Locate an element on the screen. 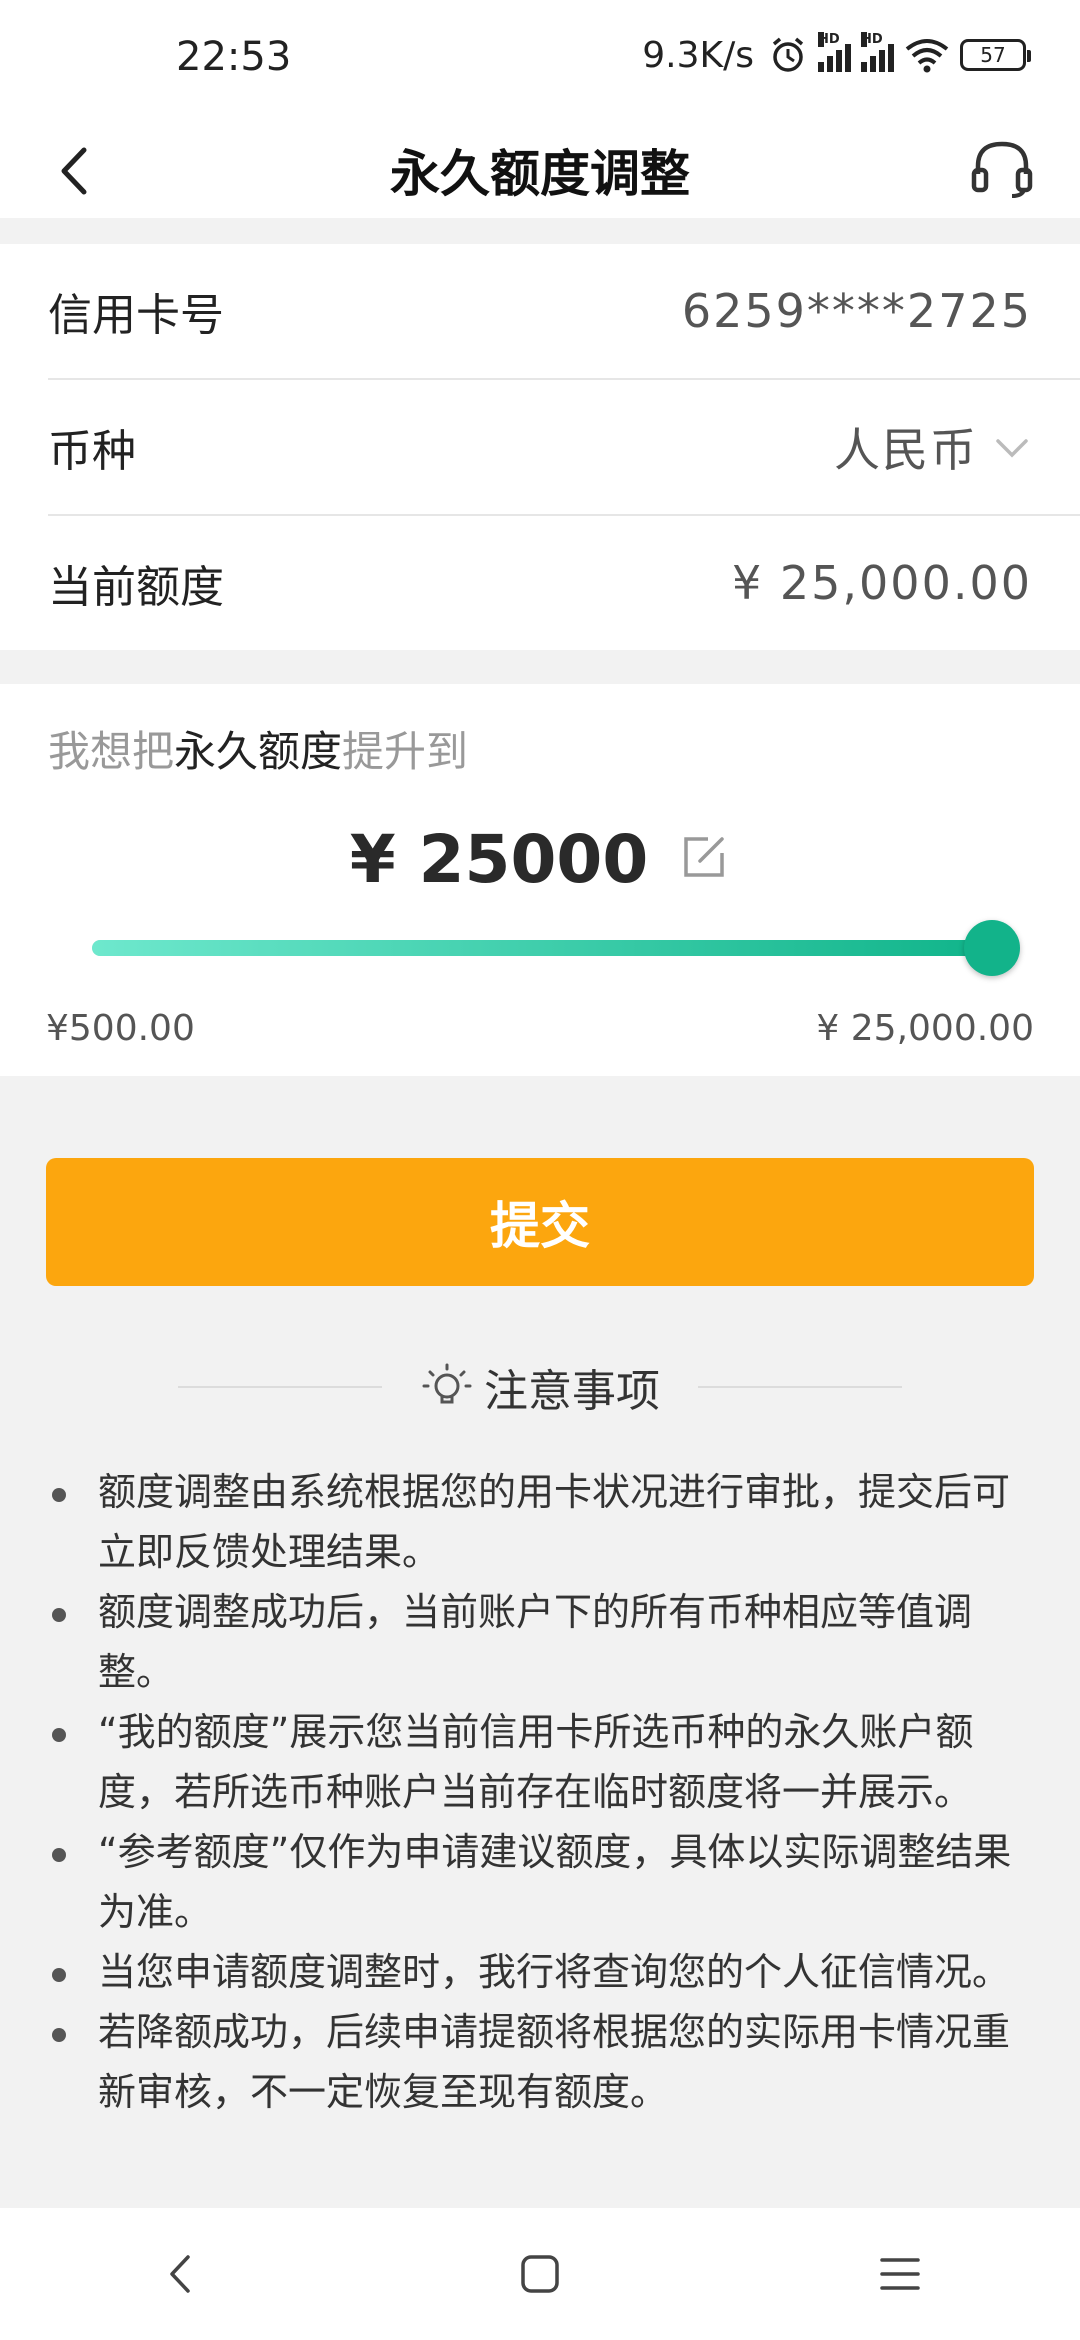 The width and height of the screenshot is (1080, 2340). card-number-value: 6259****2725 is located at coordinates (856, 311).